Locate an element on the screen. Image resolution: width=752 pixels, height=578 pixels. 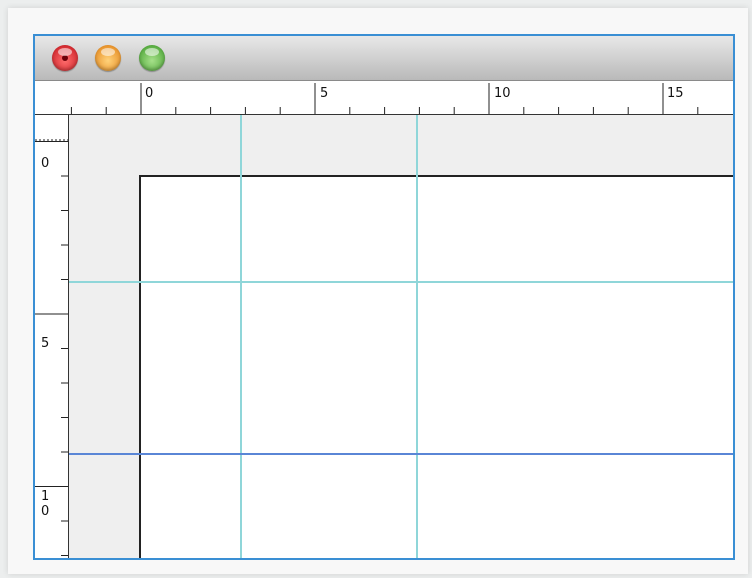
vruler-label-10-top: 1 is located at coordinates (45, 496).